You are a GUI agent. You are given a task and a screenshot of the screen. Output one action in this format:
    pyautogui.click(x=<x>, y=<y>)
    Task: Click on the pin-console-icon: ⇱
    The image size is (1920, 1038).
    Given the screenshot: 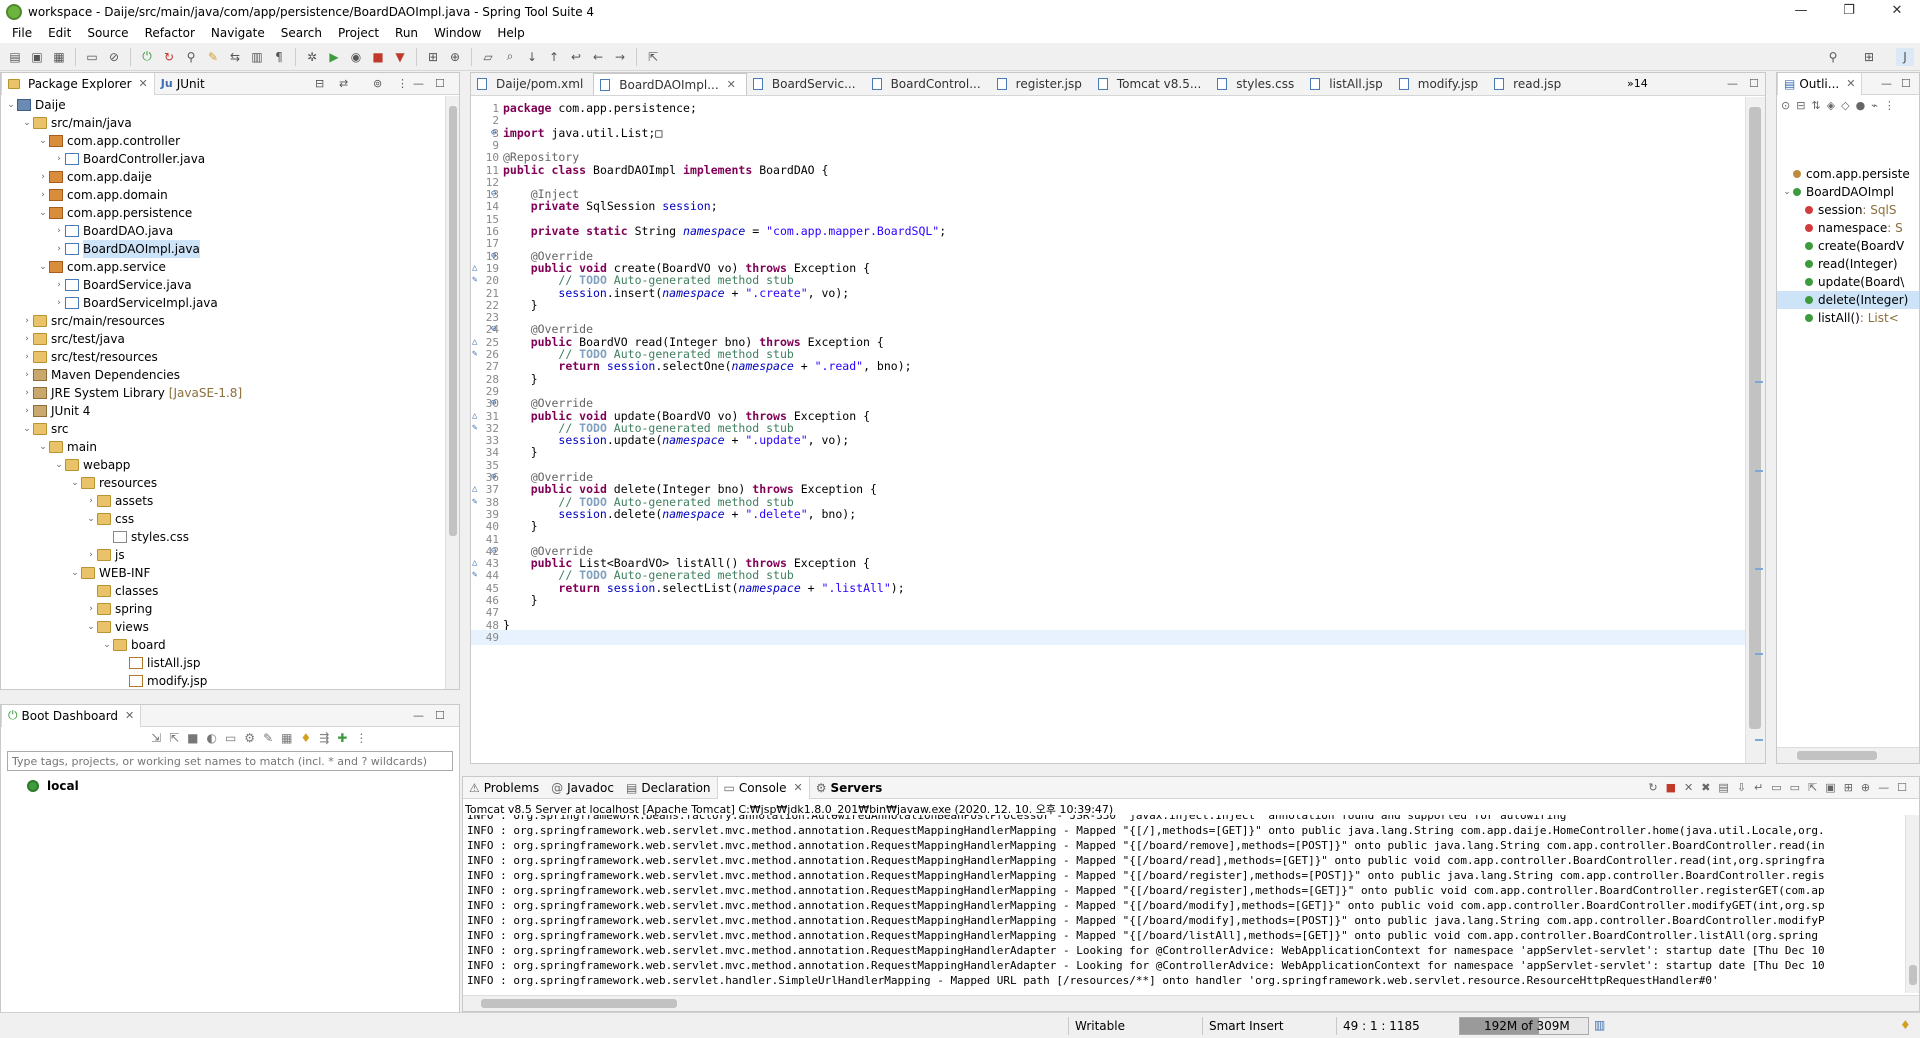 What is the action you would take?
    pyautogui.click(x=1812, y=787)
    